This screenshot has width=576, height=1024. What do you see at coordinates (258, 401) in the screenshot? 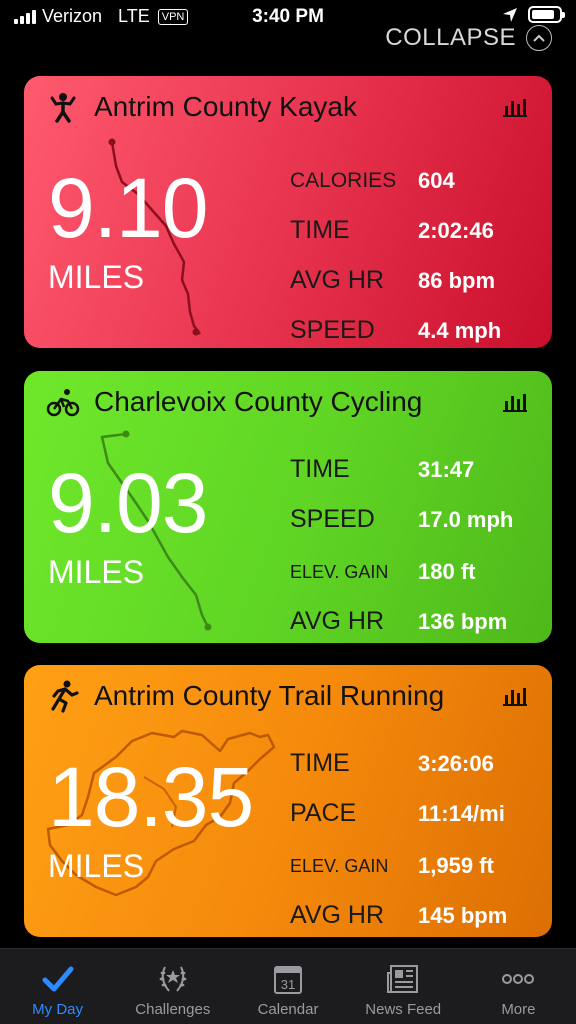
I see `activity-title: Charlevoix County Cycling` at bounding box center [258, 401].